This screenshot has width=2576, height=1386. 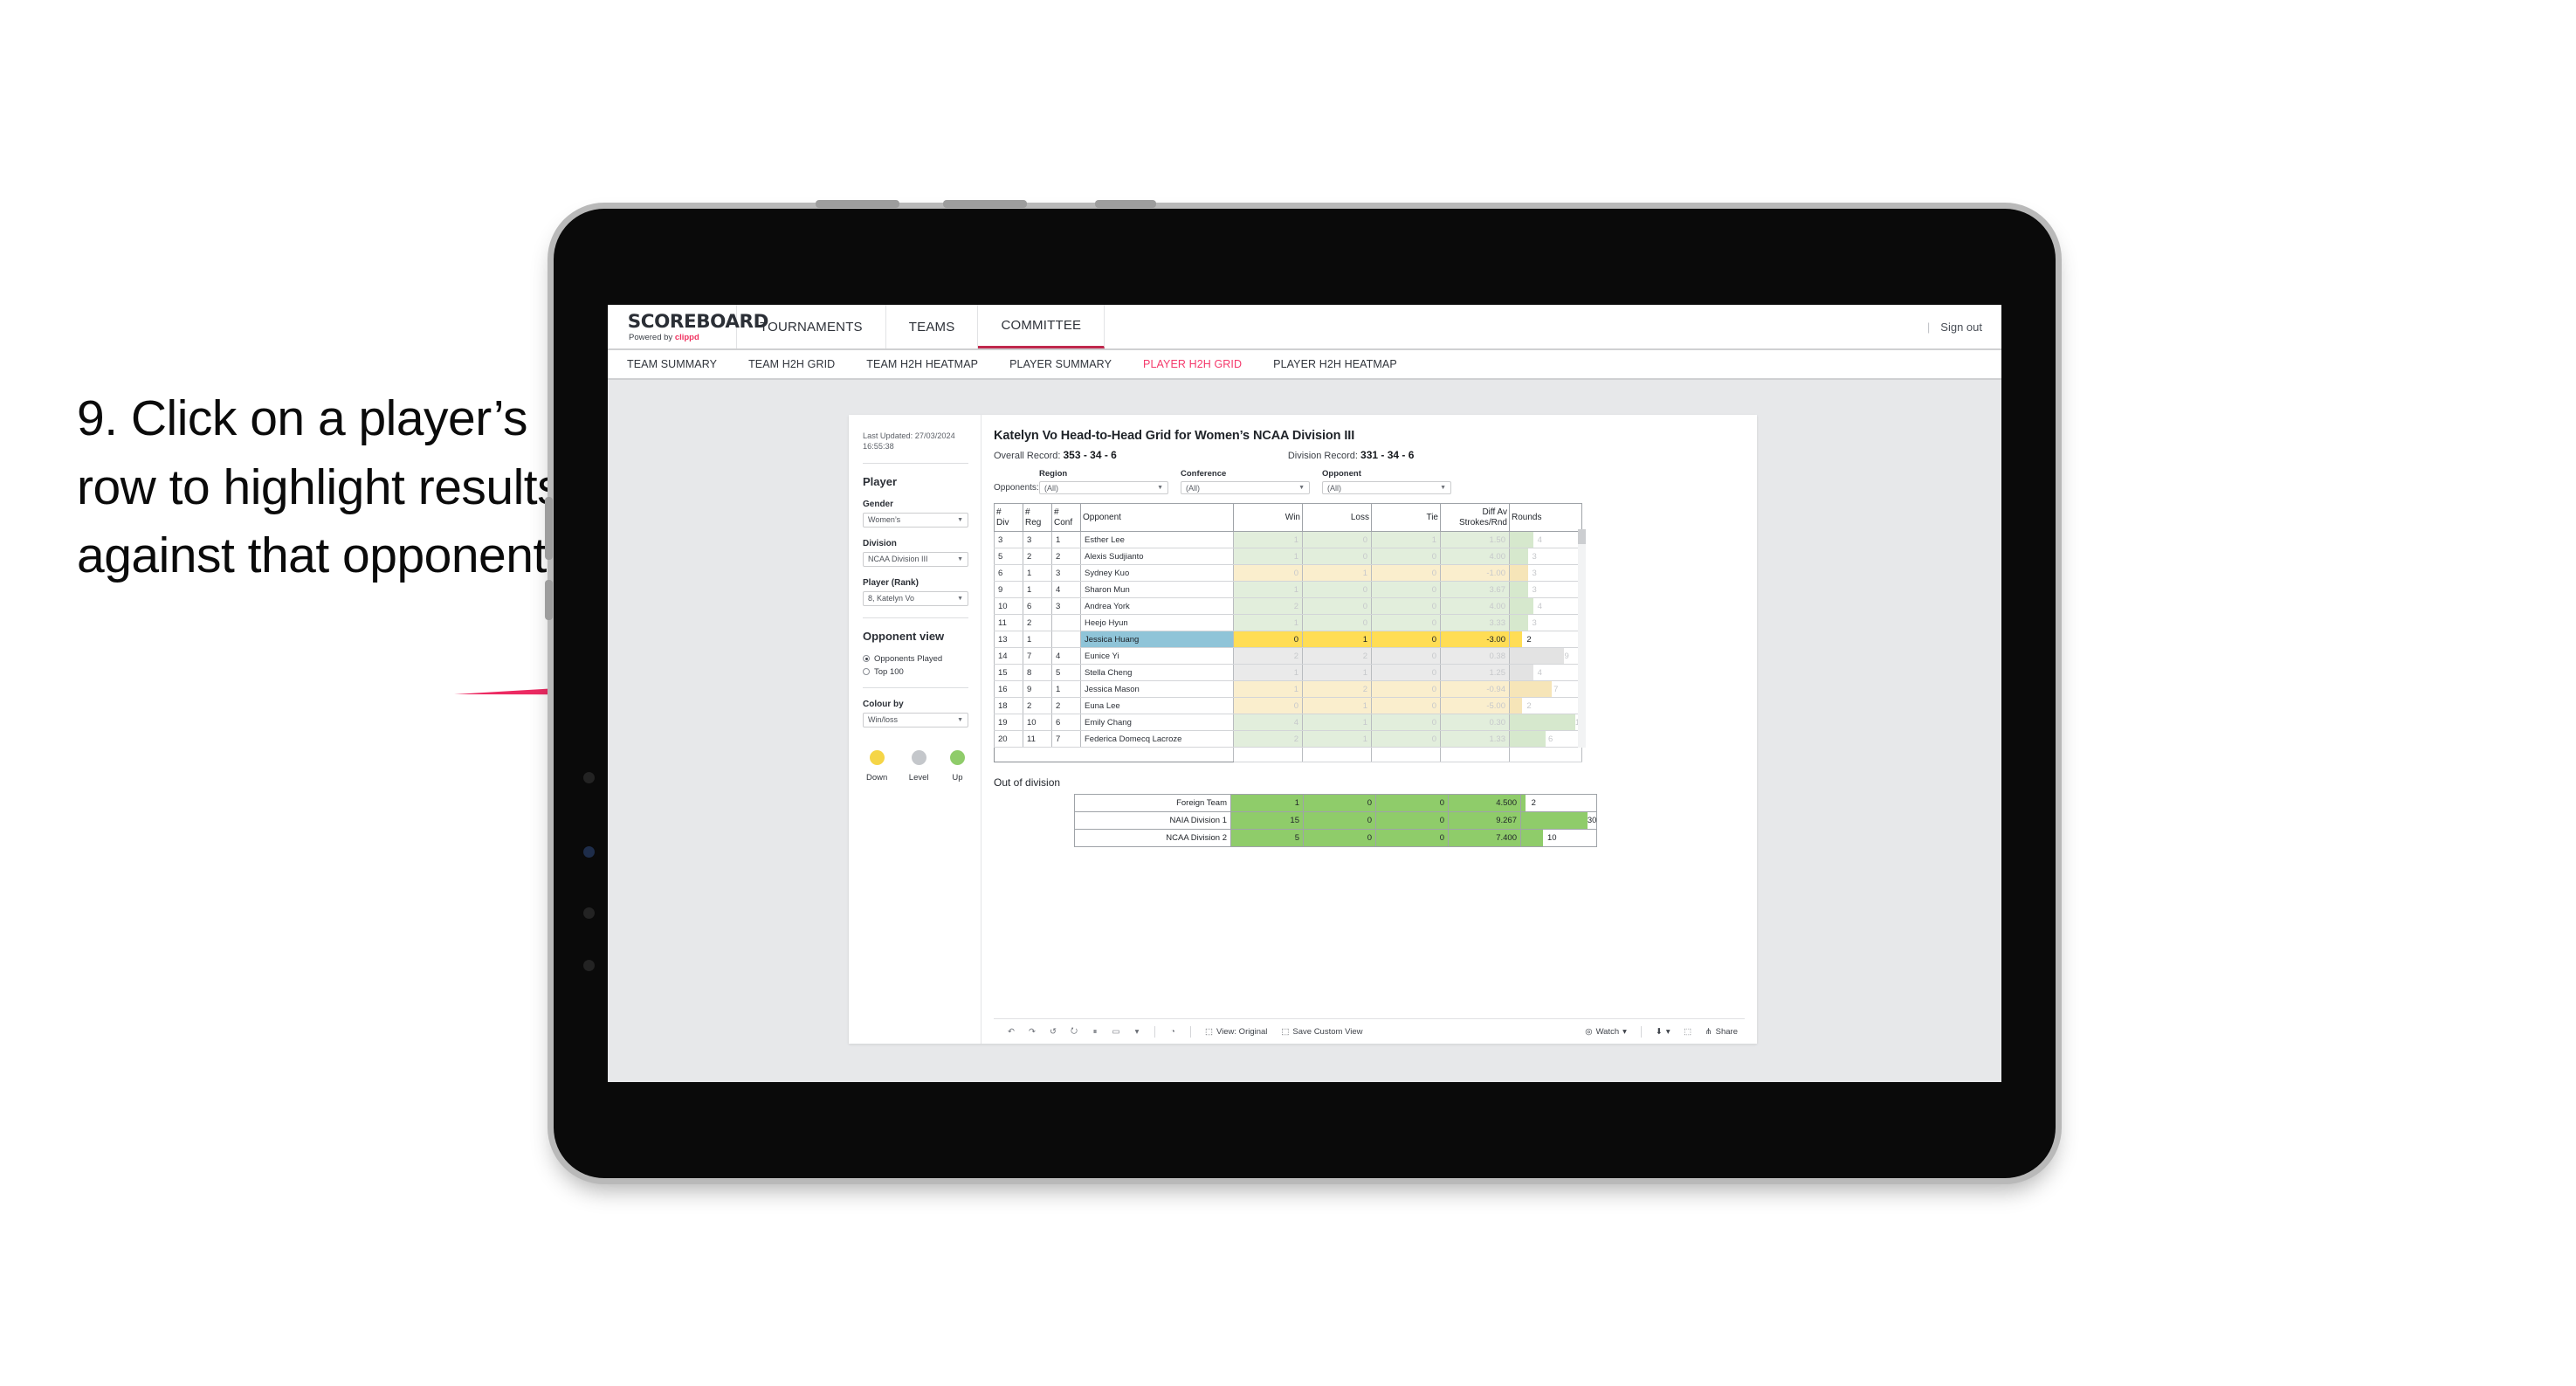 I want to click on out-of-division-row: NAIA Division 1 15 0 0 9.267 30, so click(x=1295, y=820).